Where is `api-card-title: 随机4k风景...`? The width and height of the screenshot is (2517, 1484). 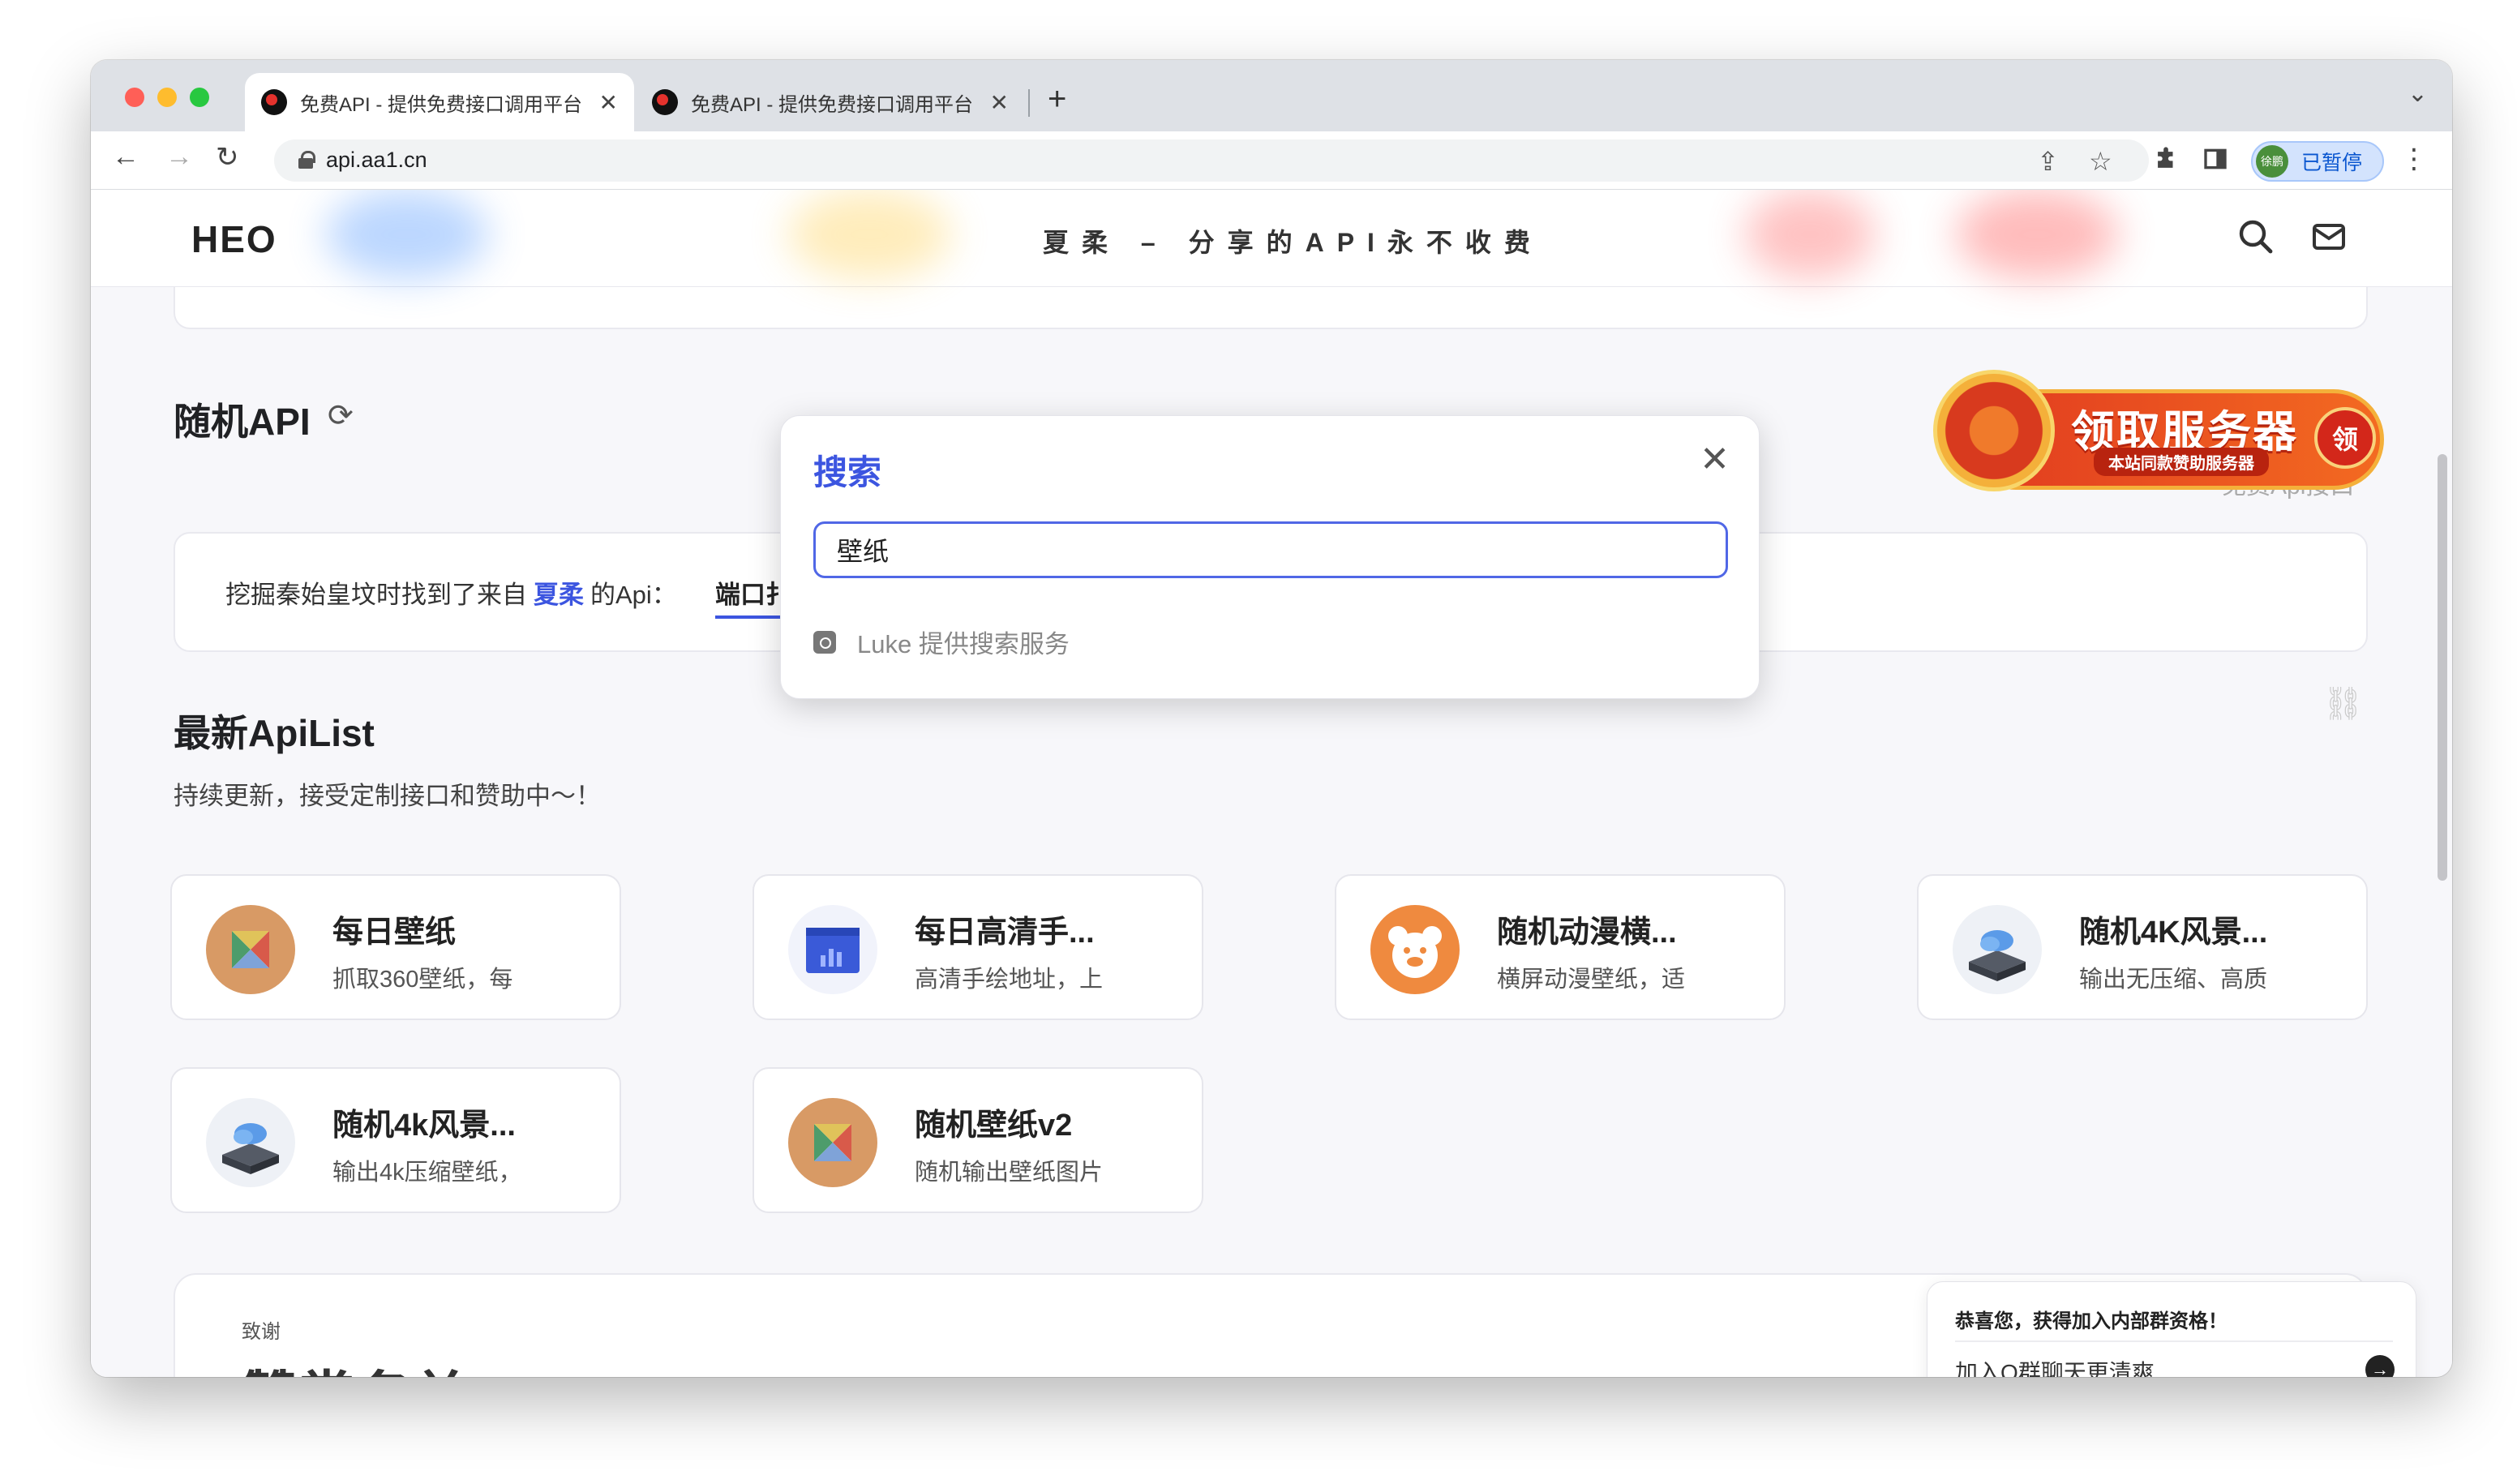 api-card-title: 随机4k风景... is located at coordinates (424, 1126).